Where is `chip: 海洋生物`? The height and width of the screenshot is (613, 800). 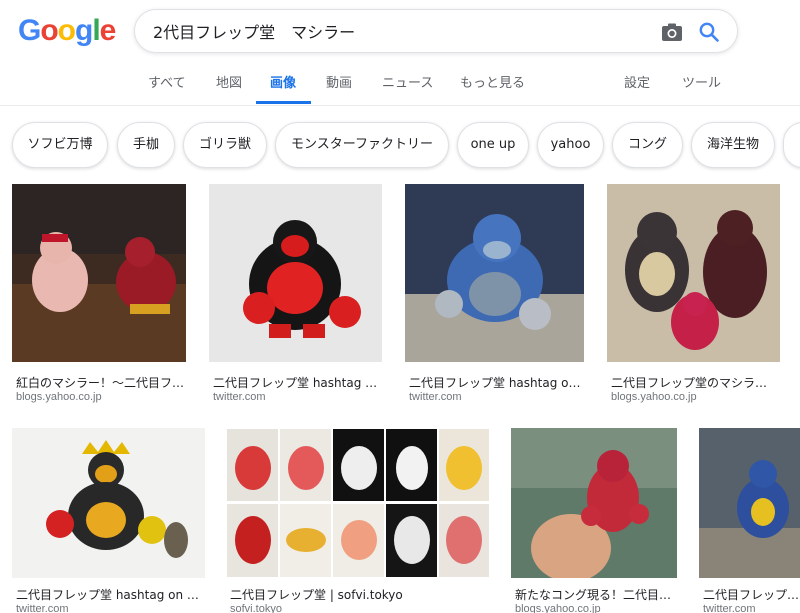 chip: 海洋生物 is located at coordinates (733, 145).